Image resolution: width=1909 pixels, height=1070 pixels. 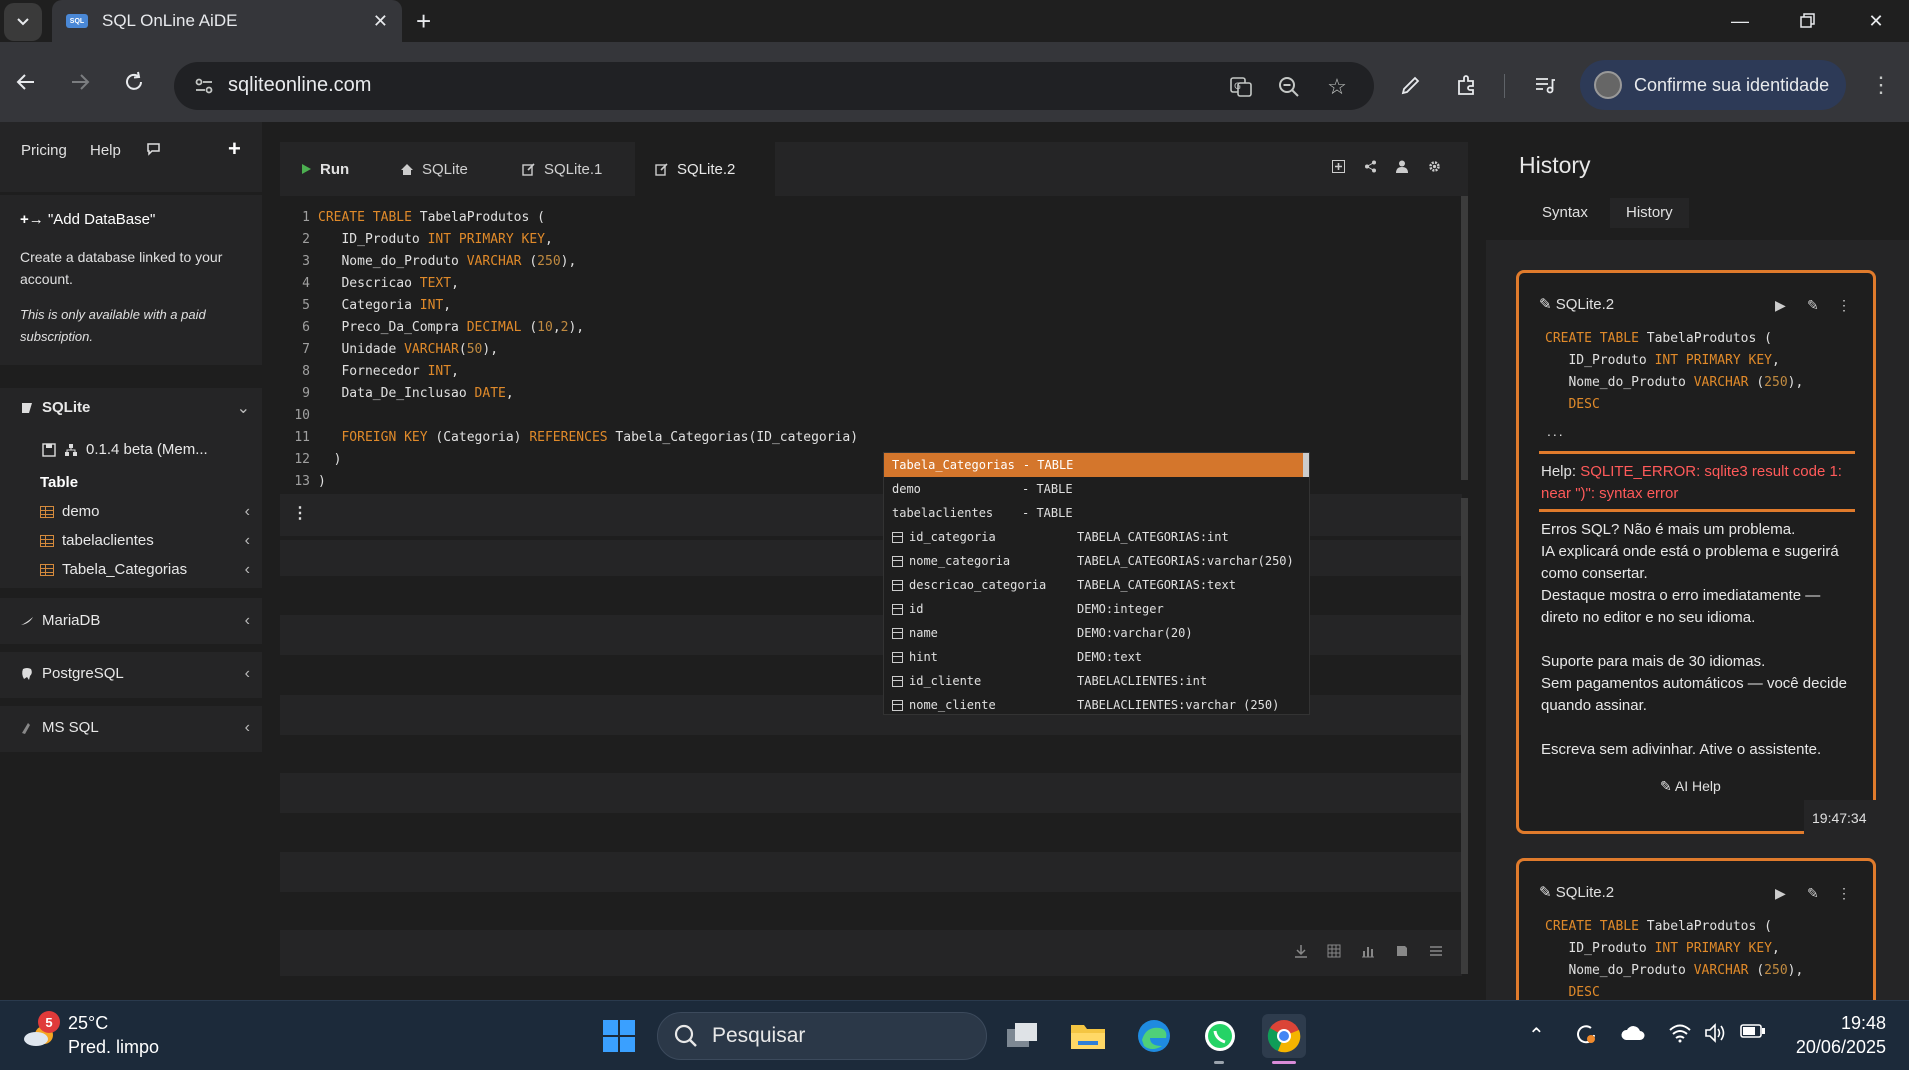 I want to click on reload-button, so click(x=134, y=82).